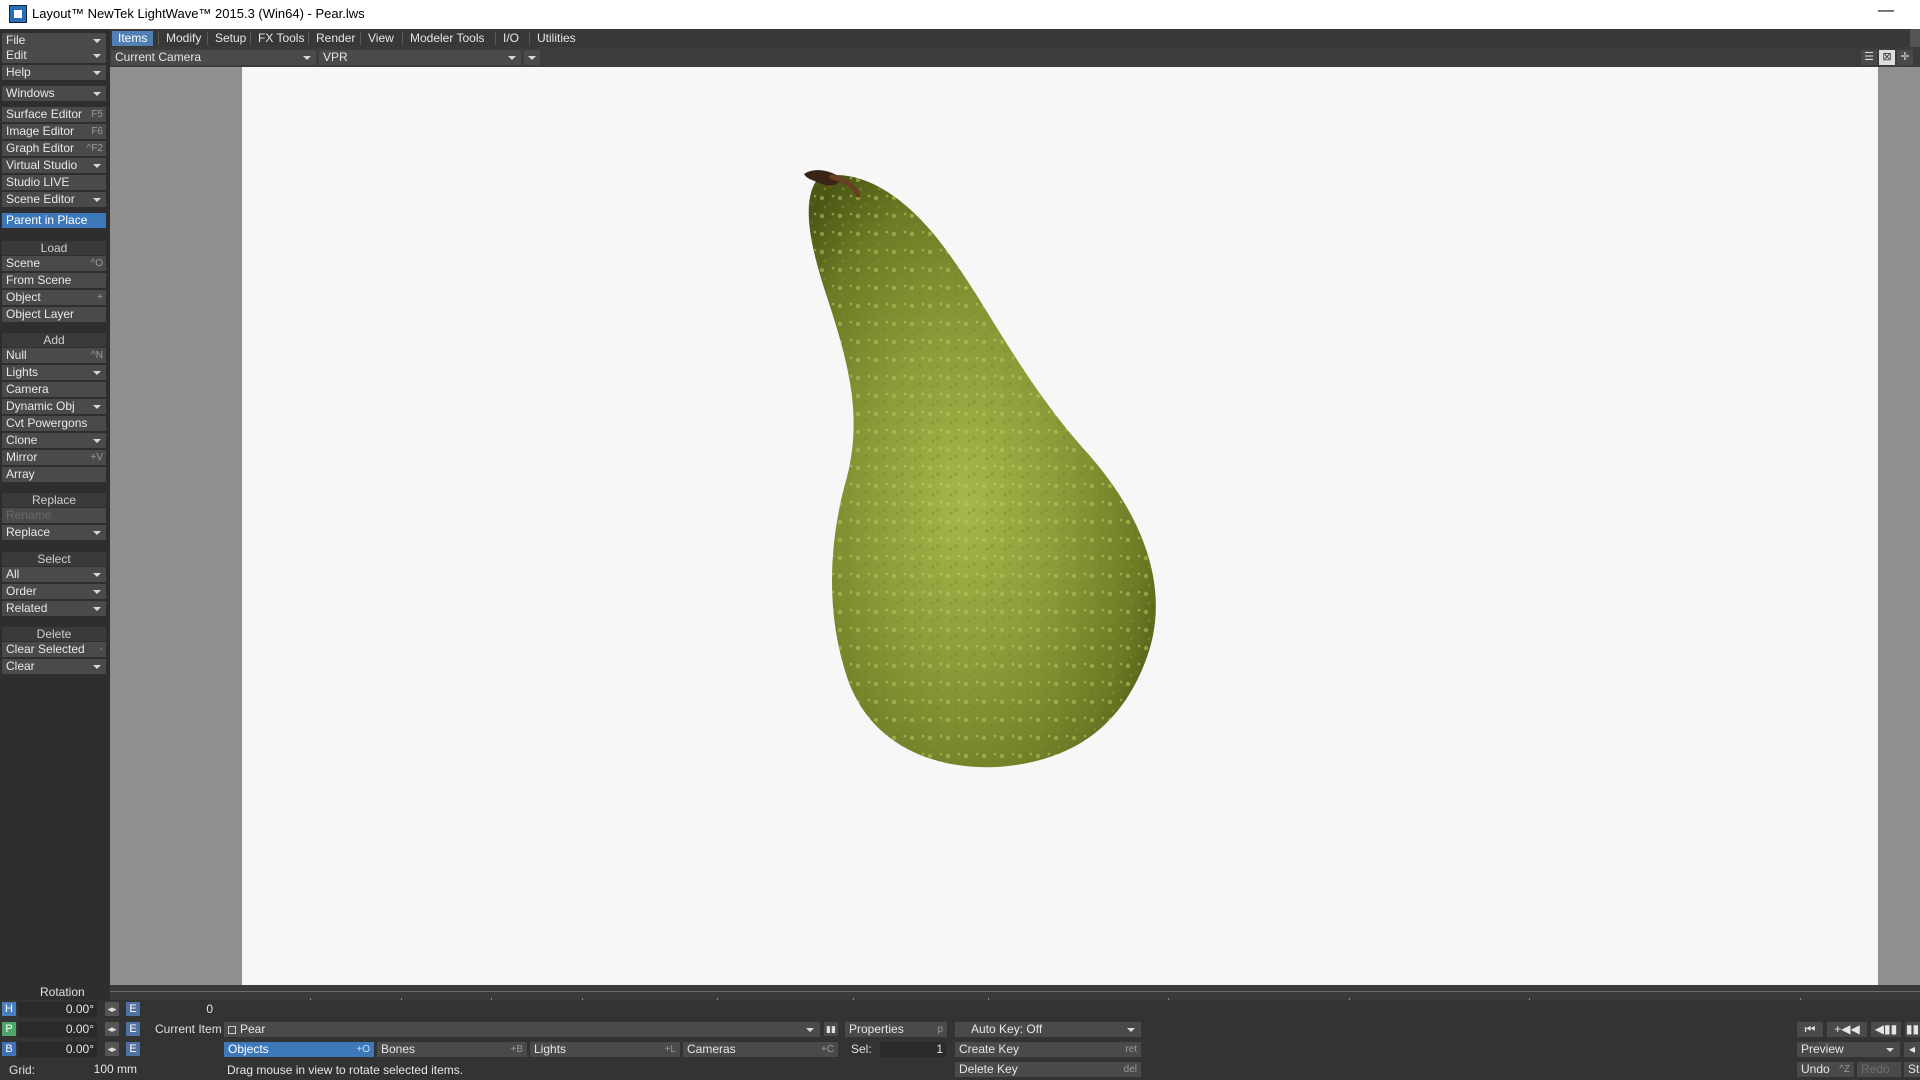 The width and height of the screenshot is (1920, 1080). Describe the element at coordinates (556, 38) in the screenshot. I see `tab-utilities: Utilities` at that location.